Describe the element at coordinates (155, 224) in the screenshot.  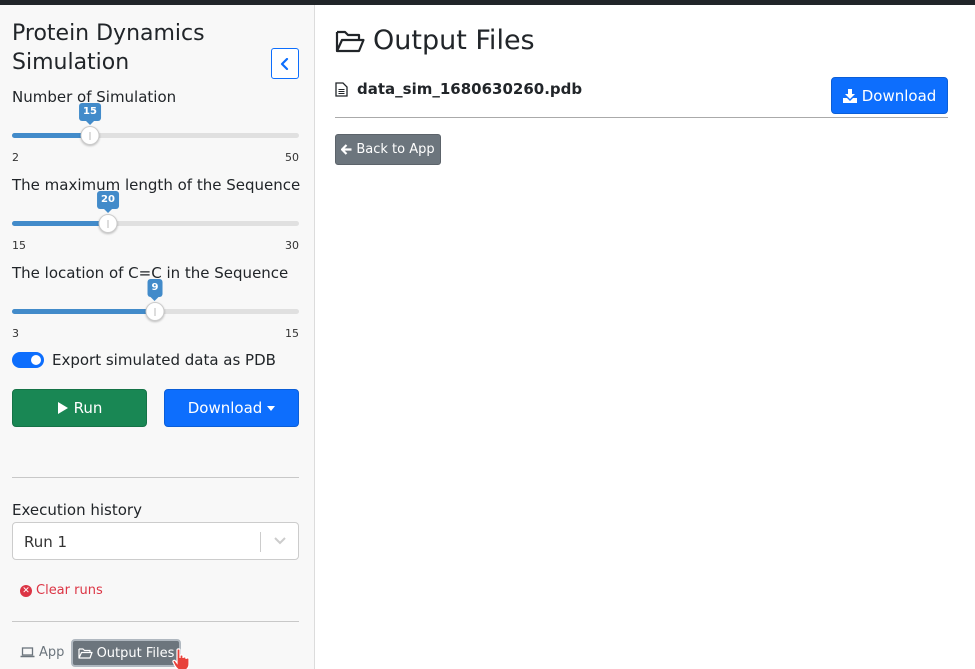
I see `slider-max-length: 20 15 30` at that location.